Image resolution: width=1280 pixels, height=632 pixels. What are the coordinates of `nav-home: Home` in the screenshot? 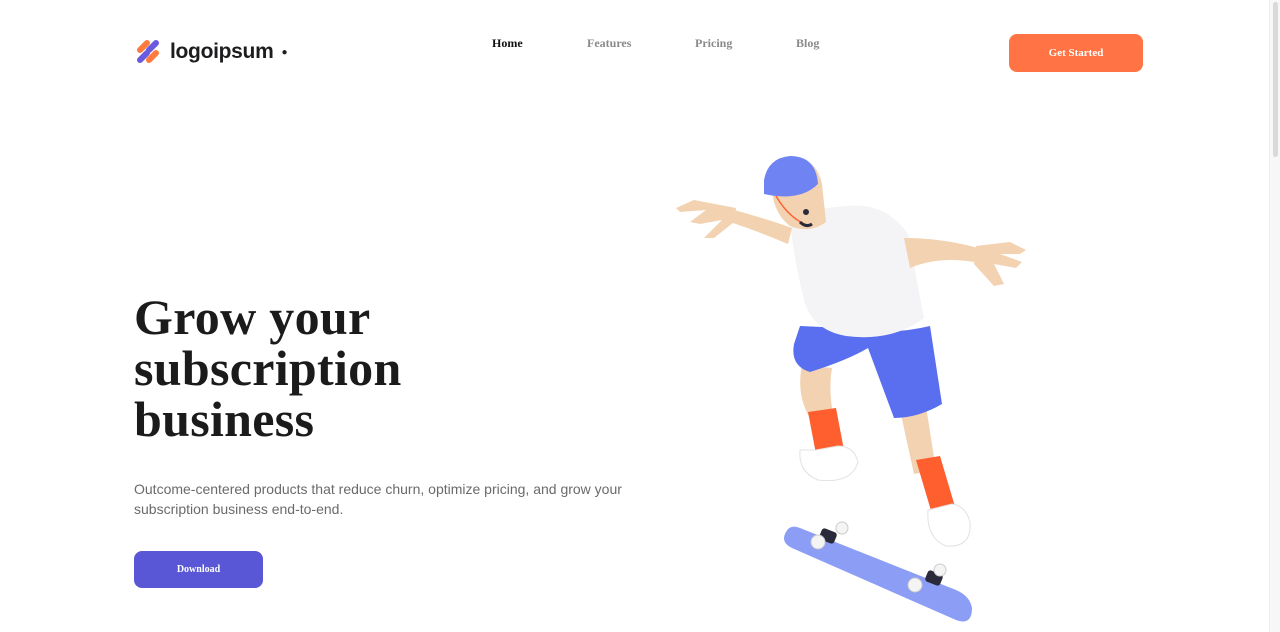 It's located at (507, 43).